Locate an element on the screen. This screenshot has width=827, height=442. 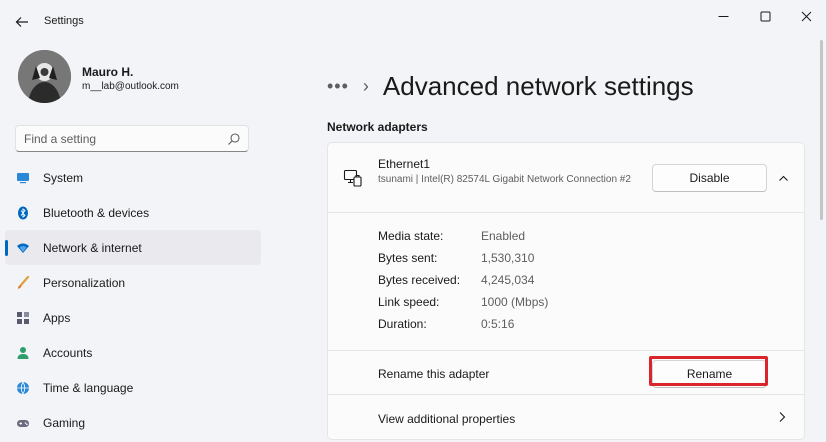
section-title: Network adapters is located at coordinates (377, 127).